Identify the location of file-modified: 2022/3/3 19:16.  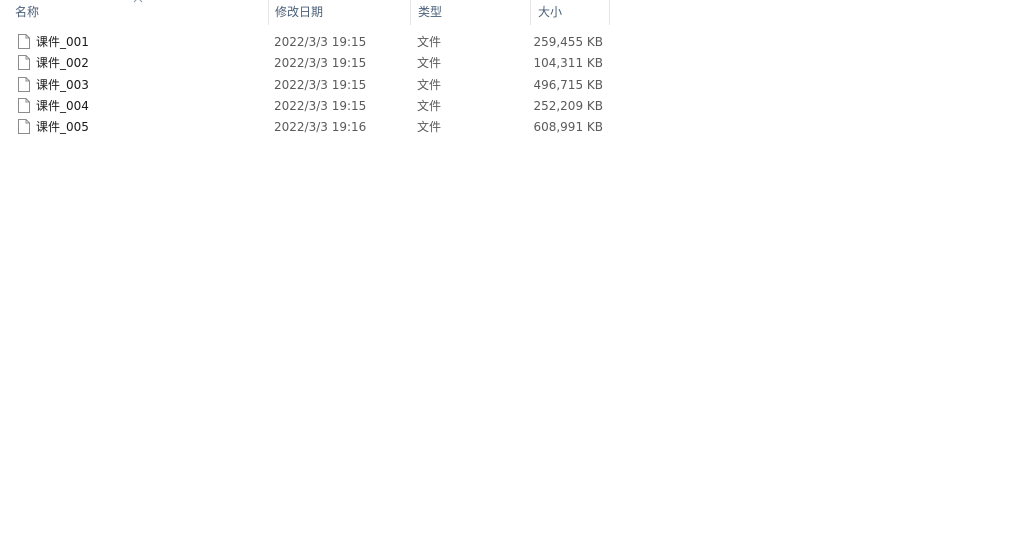
(320, 127).